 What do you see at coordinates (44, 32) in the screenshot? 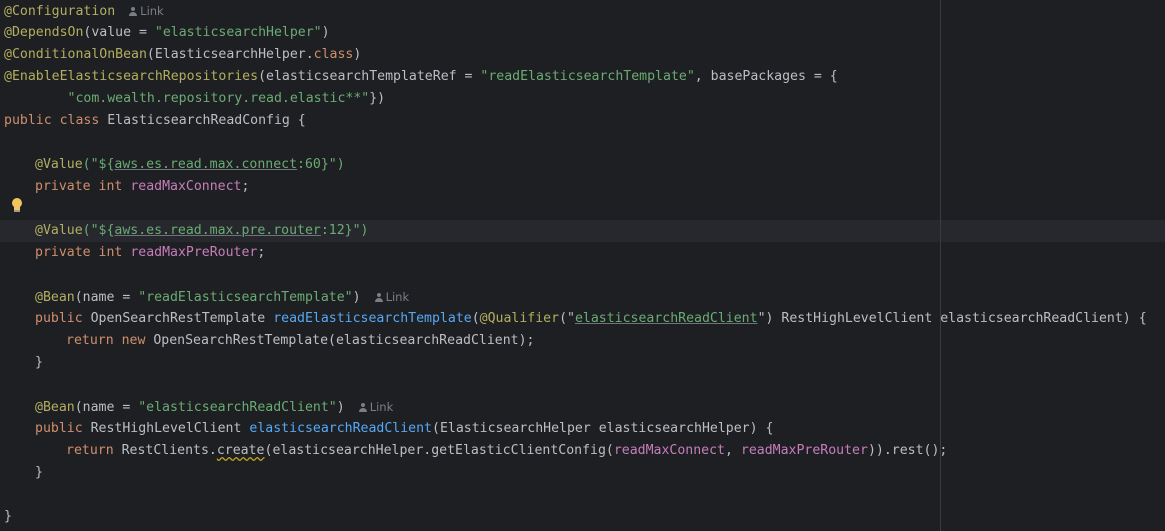
I see `annotation-depends-on: @DependsOn` at bounding box center [44, 32].